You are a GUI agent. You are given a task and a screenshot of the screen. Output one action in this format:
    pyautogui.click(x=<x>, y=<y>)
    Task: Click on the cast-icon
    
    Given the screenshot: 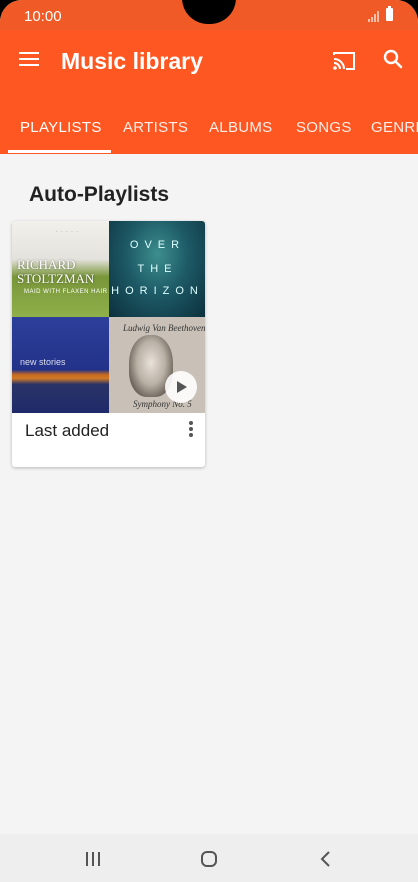 What is the action you would take?
    pyautogui.click(x=344, y=61)
    